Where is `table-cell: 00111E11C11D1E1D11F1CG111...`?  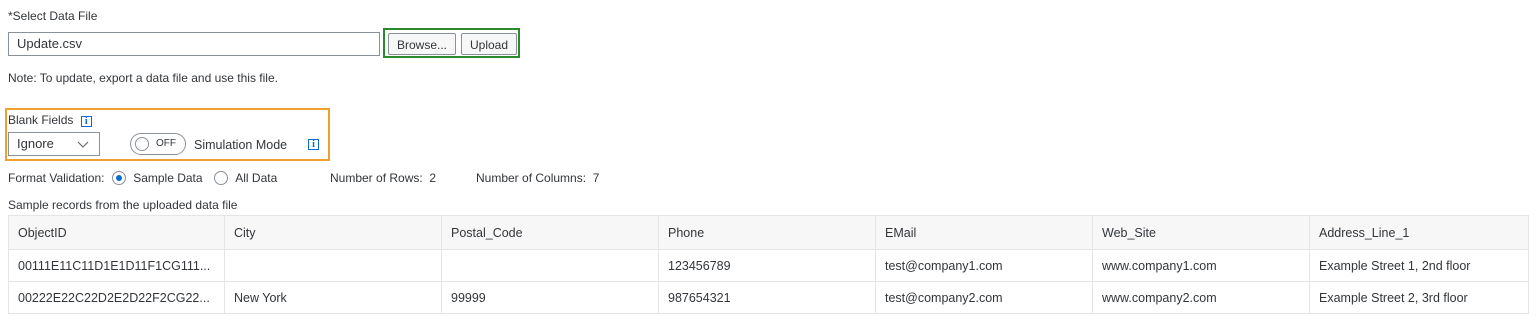 table-cell: 00111E11C11D1E1D11F1CG111... is located at coordinates (116, 265).